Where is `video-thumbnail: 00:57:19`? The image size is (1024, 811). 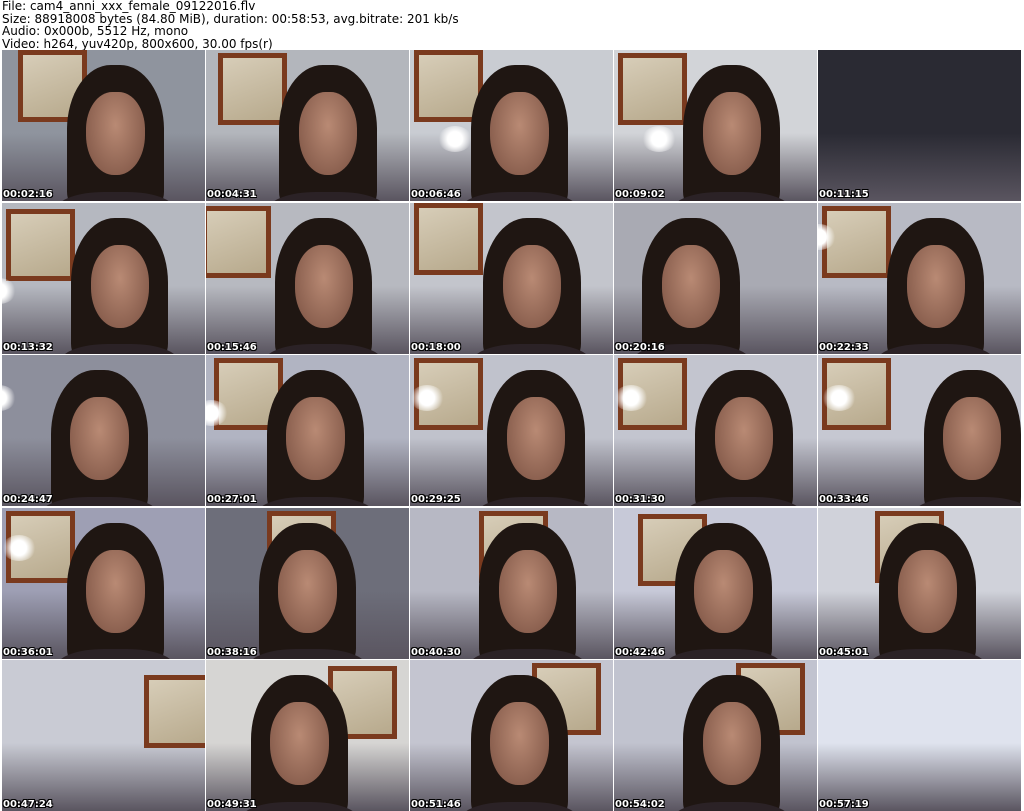
video-thumbnail: 00:57:19 is located at coordinates (919, 735).